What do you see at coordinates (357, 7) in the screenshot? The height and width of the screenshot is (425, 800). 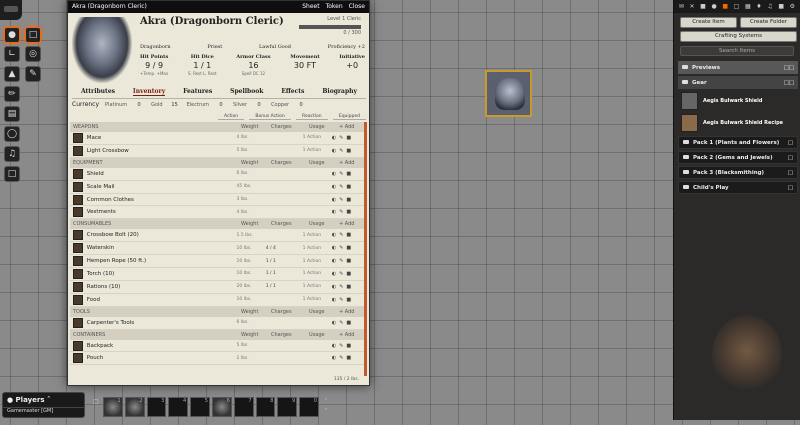 I see `close-button: Close` at bounding box center [357, 7].